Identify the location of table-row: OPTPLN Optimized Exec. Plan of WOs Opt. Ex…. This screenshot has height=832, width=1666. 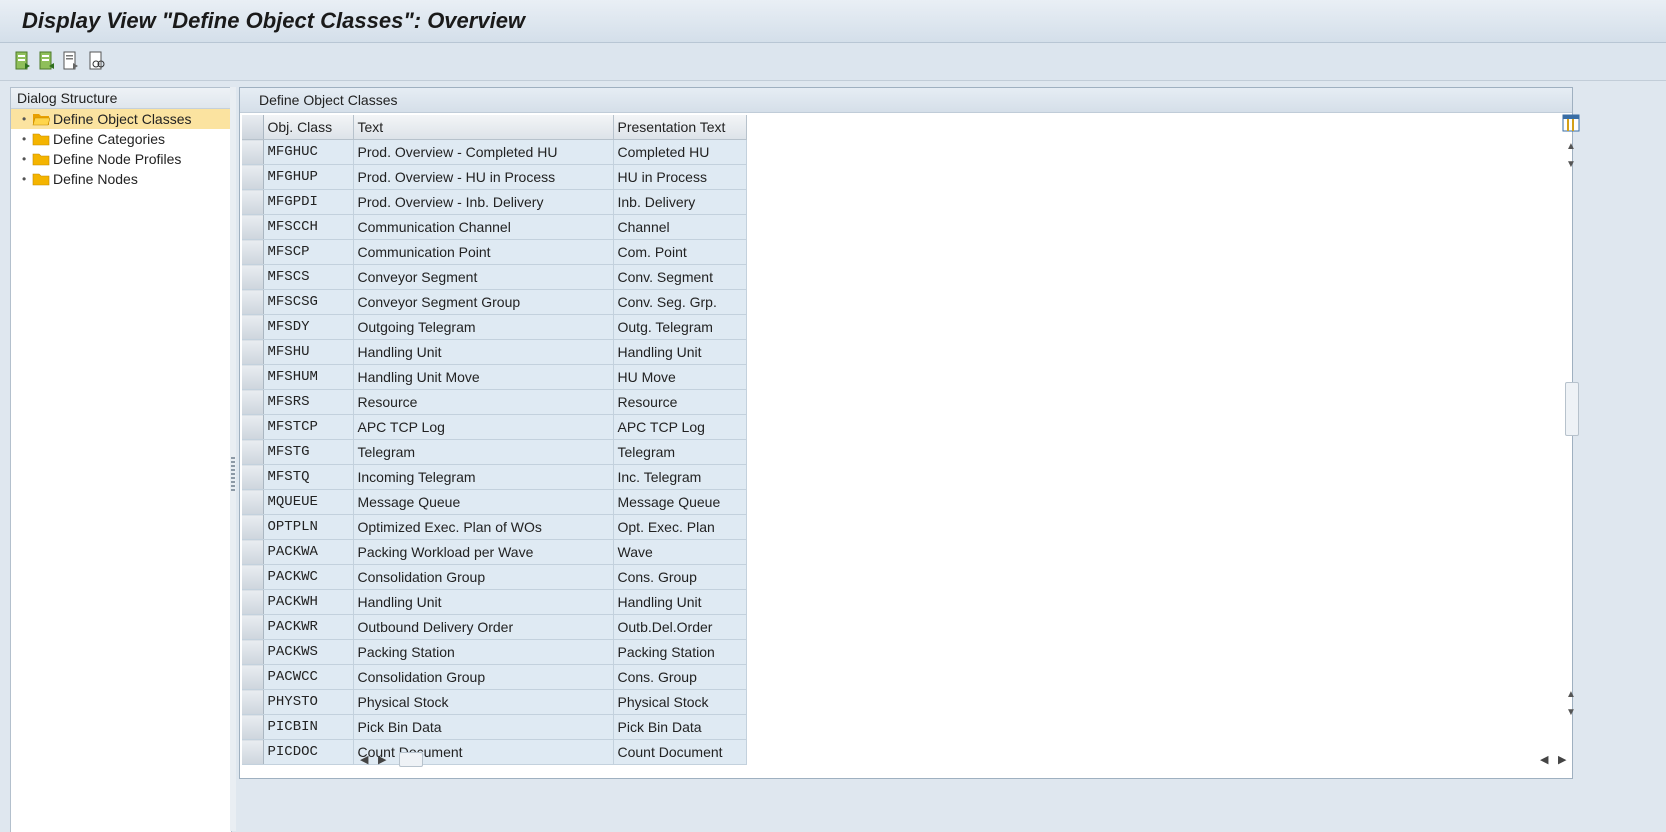
(494, 527).